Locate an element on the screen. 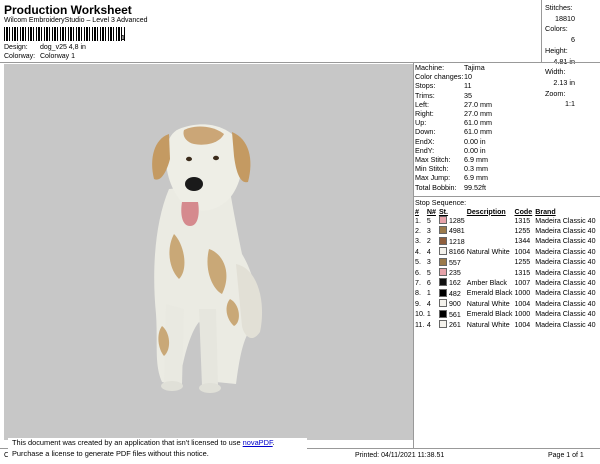 The image size is (600, 464). row-stitches: 1285 is located at coordinates (452, 221).